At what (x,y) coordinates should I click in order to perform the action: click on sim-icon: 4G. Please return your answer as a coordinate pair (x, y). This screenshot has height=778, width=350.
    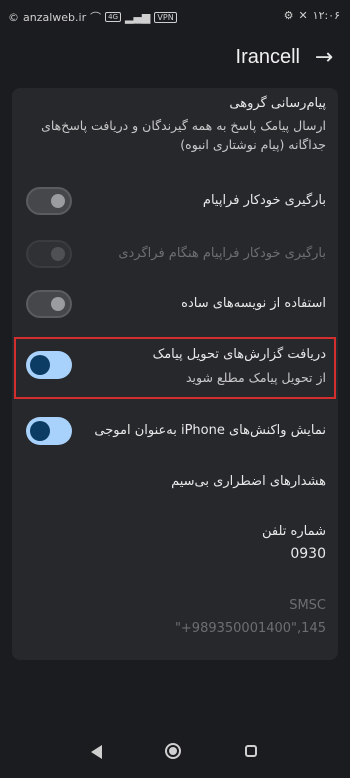
    Looking at the image, I should click on (113, 17).